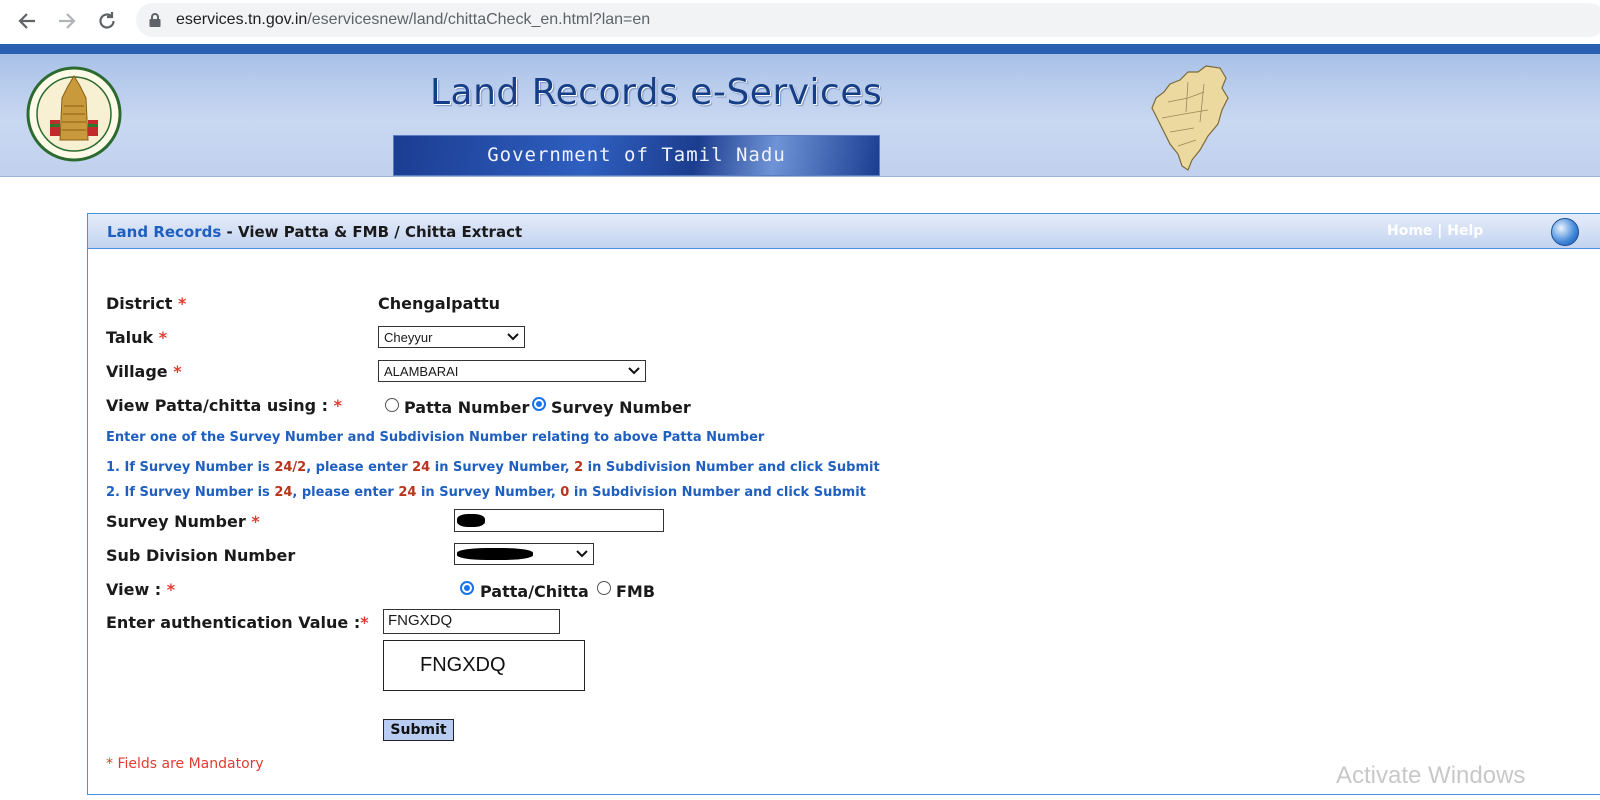  I want to click on patta-number-radio, so click(392, 405).